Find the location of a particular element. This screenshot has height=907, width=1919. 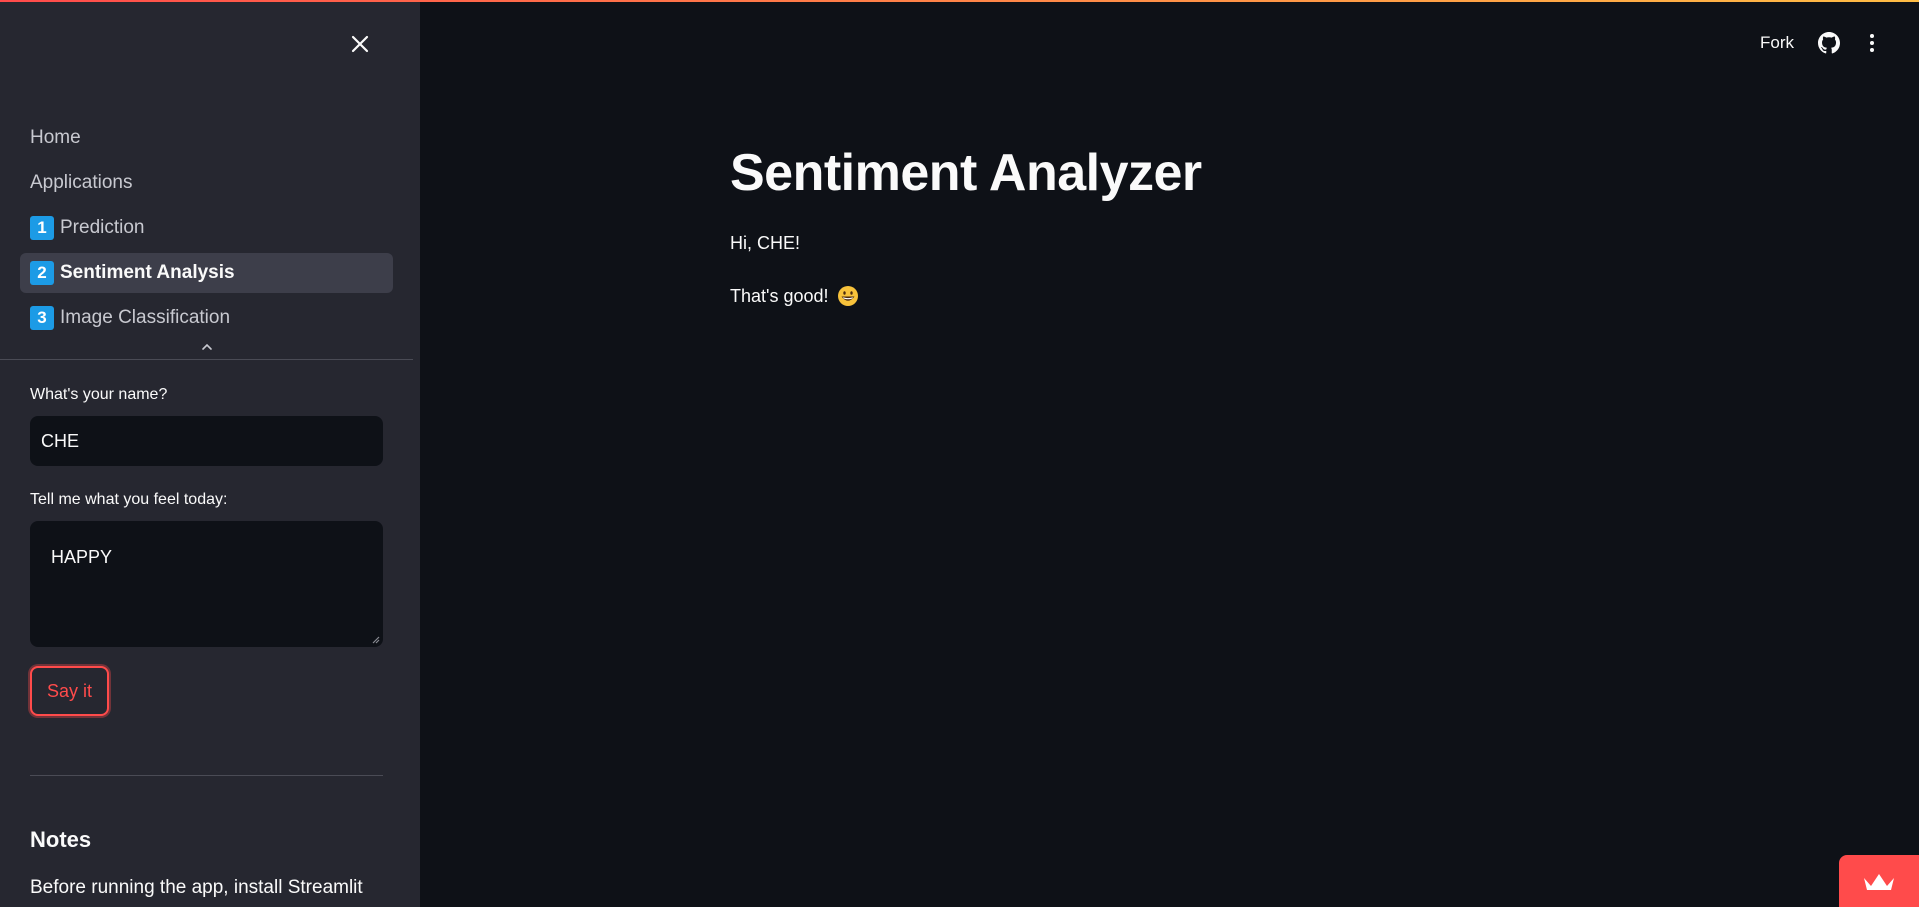

streamlit-badge is located at coordinates (1879, 881).